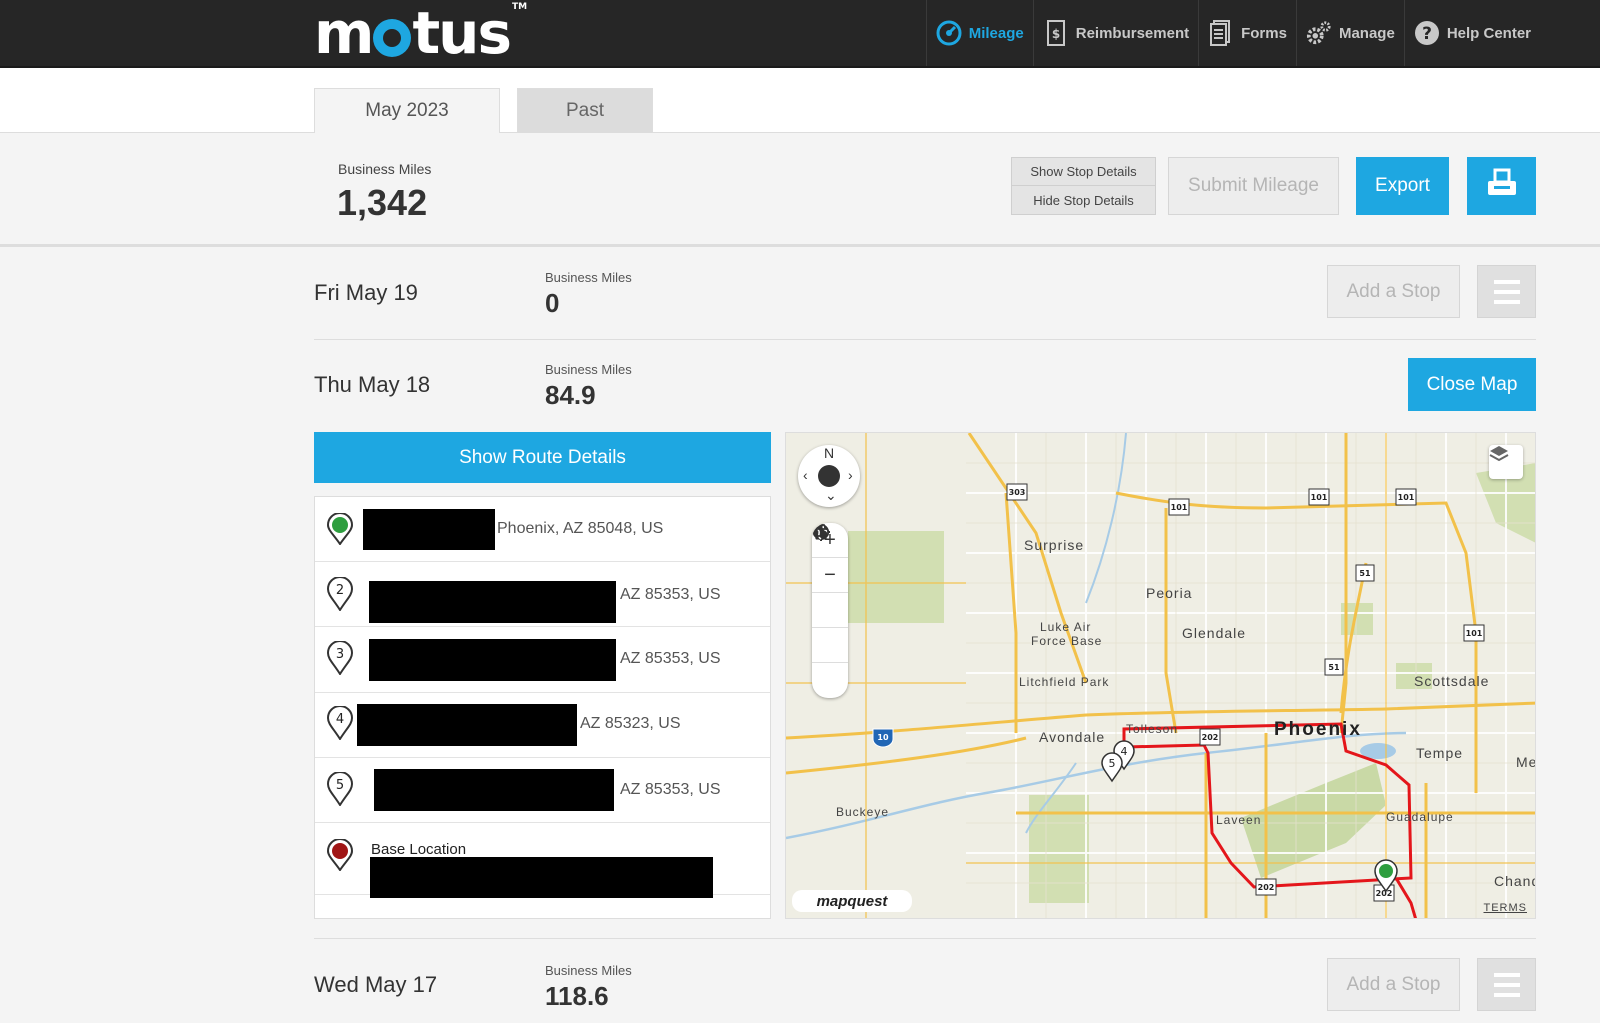 The image size is (1600, 1023). What do you see at coordinates (577, 996) in the screenshot?
I see `day-business-miles-value: 118.6` at bounding box center [577, 996].